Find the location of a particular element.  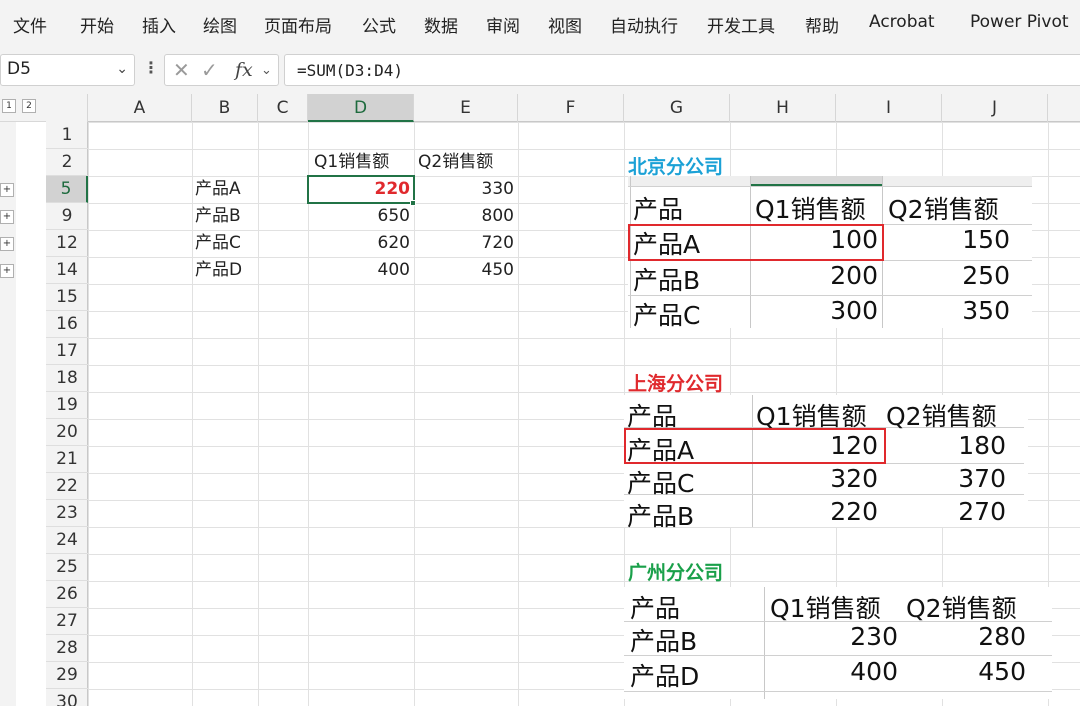

menu-automate: 自动执行 is located at coordinates (644, 24).